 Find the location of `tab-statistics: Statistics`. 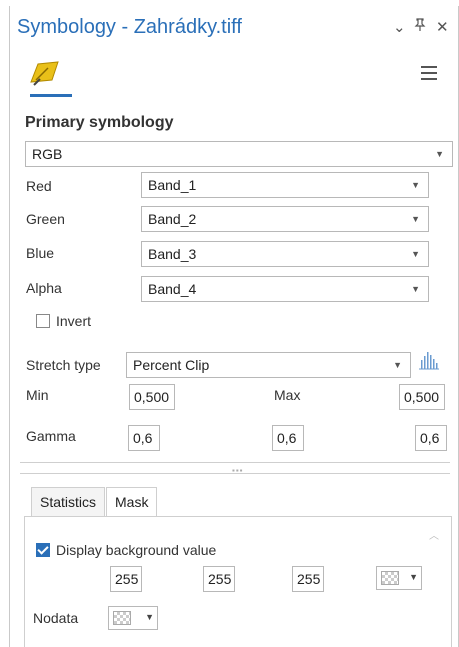

tab-statistics: Statistics is located at coordinates (68, 502).